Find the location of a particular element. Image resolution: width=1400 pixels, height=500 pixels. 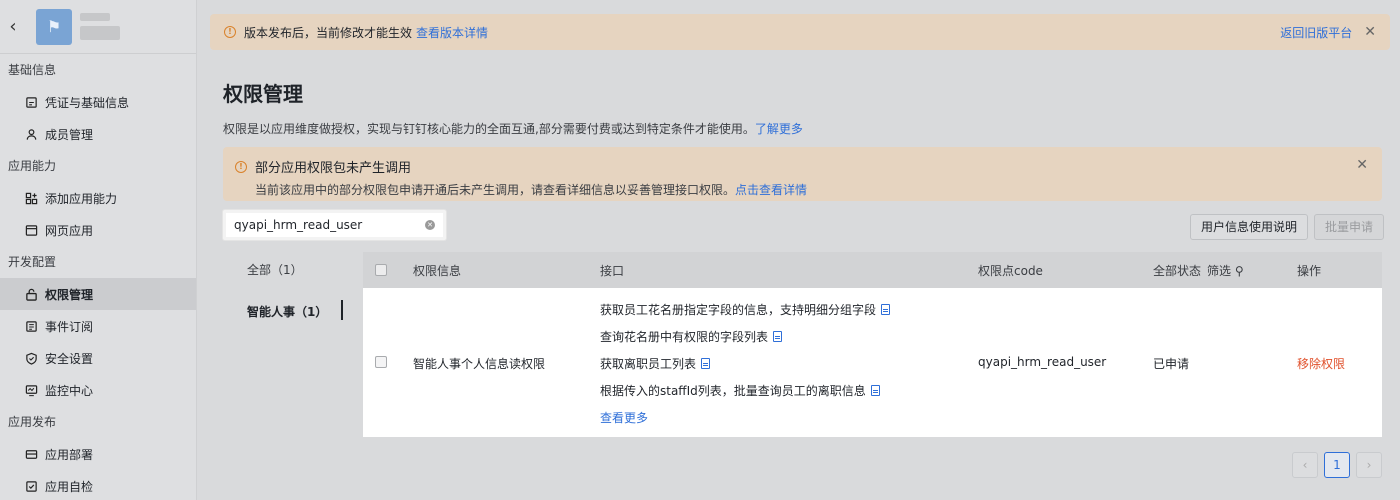

sidebar-item-members: 成员管理 is located at coordinates (98, 134).